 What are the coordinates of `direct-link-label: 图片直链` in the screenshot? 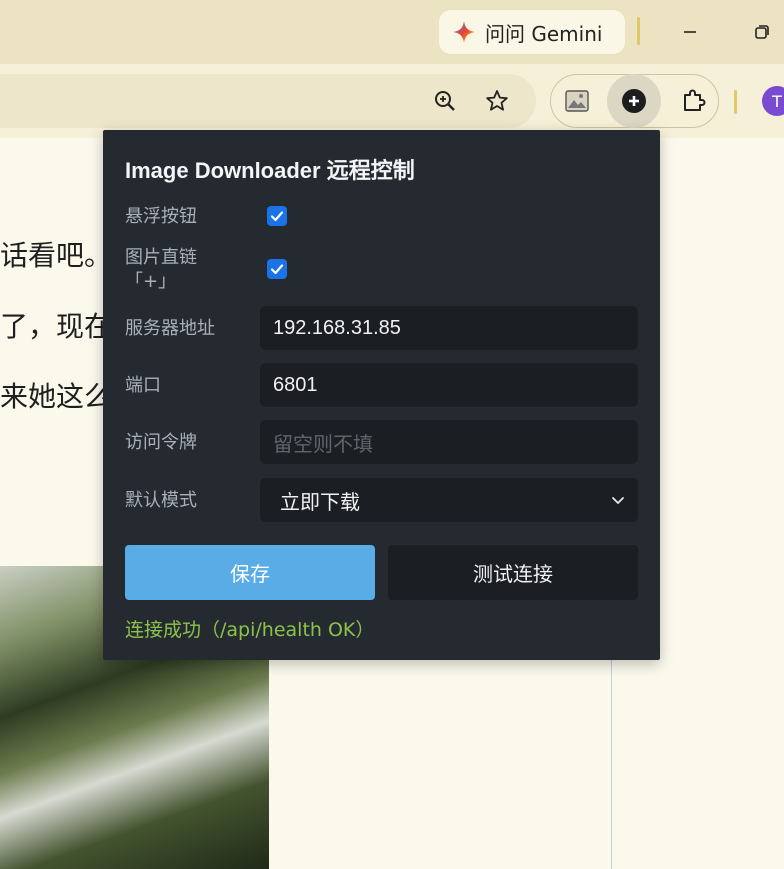 It's located at (161, 257).